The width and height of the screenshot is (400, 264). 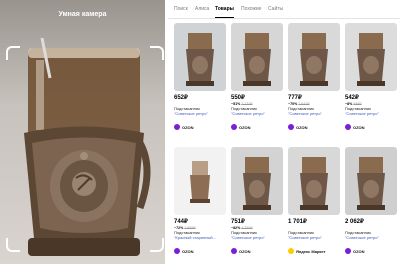 I want to click on product-price: 550₽, so click(x=238, y=98).